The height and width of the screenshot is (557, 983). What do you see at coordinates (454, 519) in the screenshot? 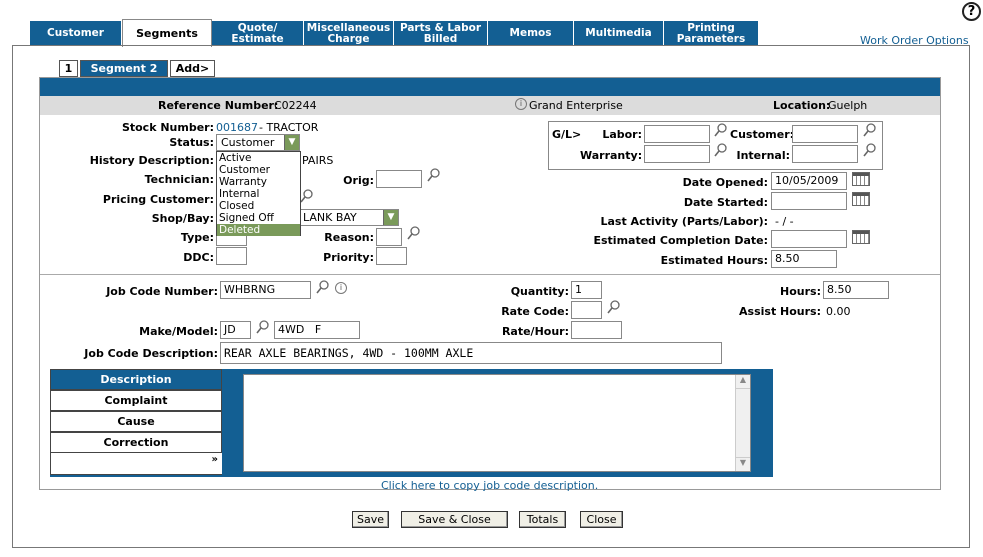
I see `save-close-button: Save & Close` at bounding box center [454, 519].